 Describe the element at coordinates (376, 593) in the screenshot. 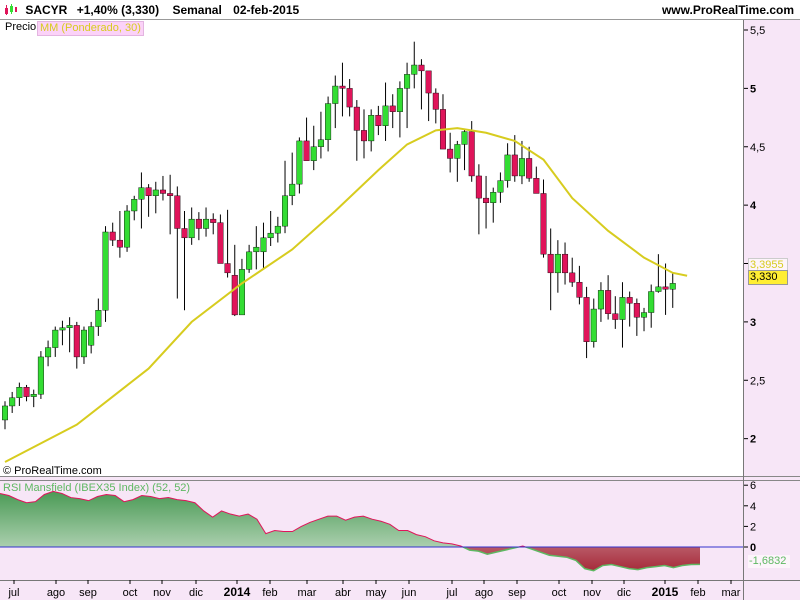

I see `x-tick-label: may` at that location.